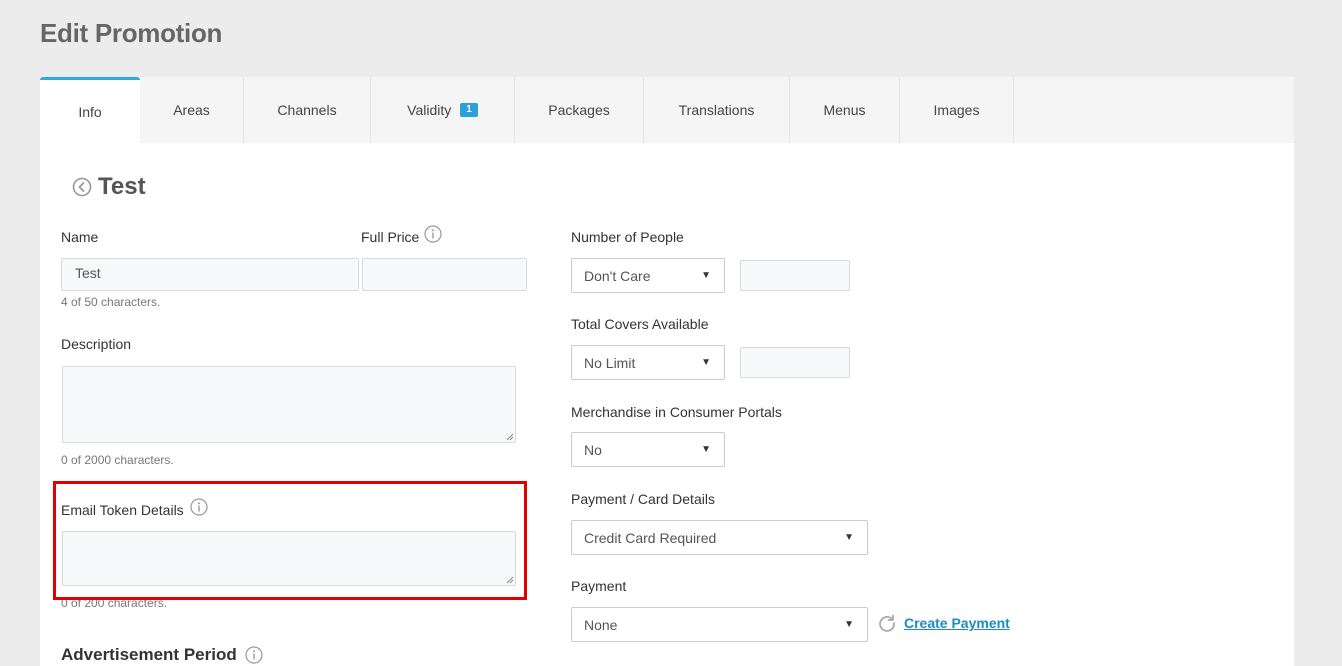  Describe the element at coordinates (111, 302) in the screenshot. I see `name-char-count: 4 of 50 characters.` at that location.